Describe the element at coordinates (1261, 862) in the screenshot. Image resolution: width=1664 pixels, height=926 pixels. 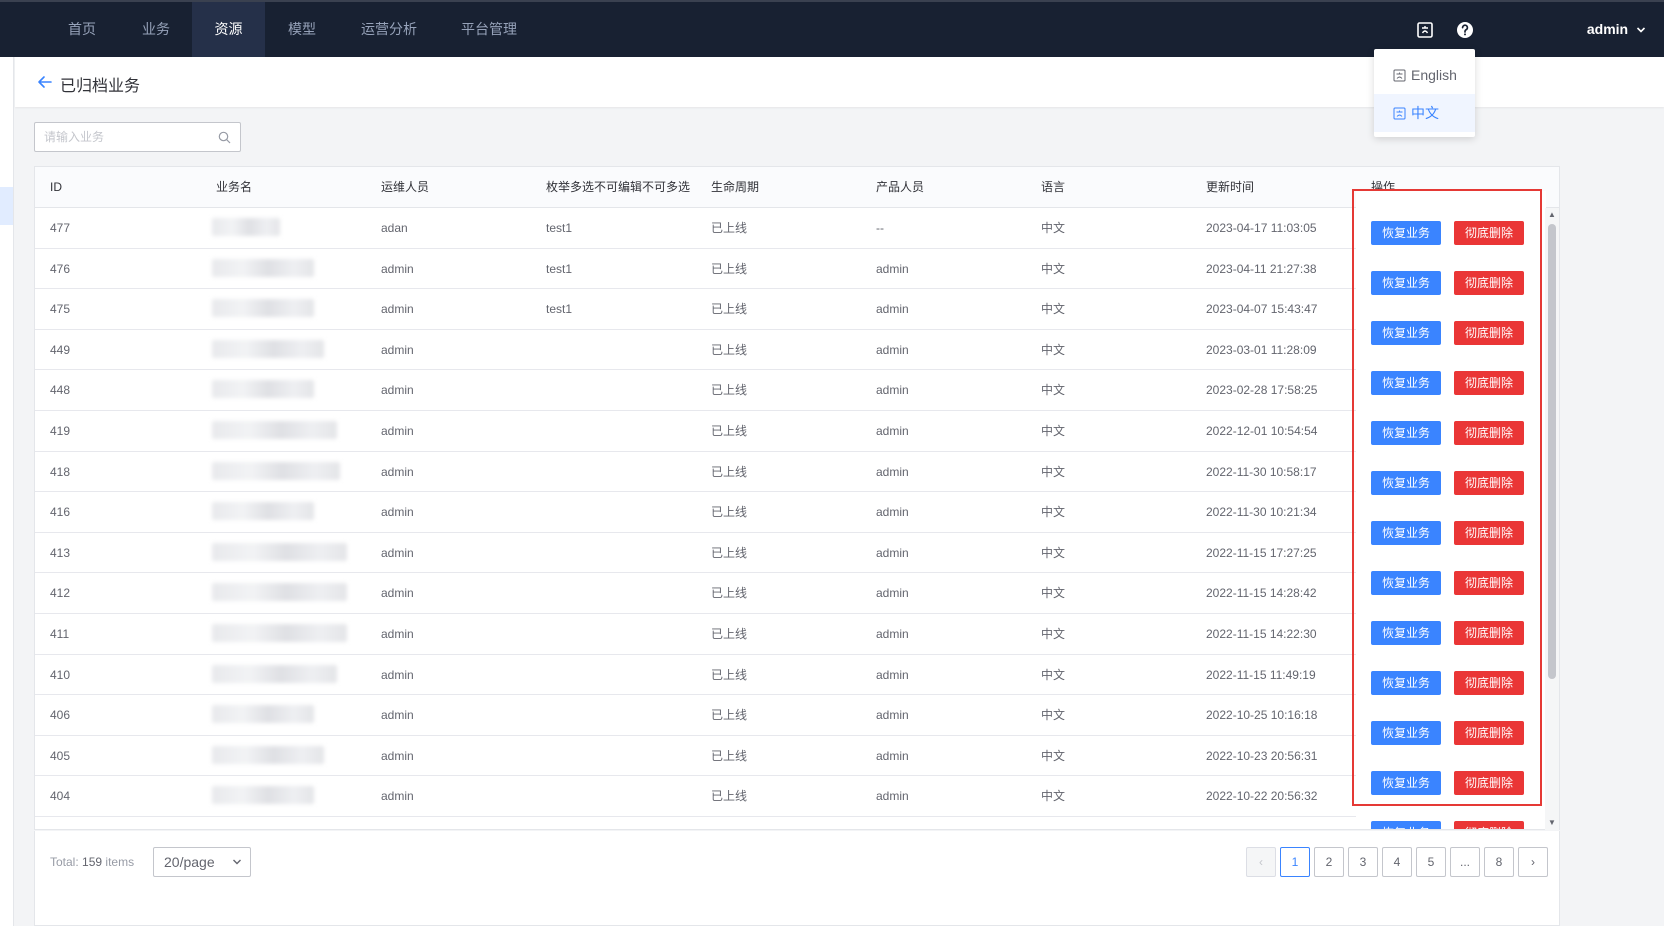
I see `prev-page-button: ‹` at that location.